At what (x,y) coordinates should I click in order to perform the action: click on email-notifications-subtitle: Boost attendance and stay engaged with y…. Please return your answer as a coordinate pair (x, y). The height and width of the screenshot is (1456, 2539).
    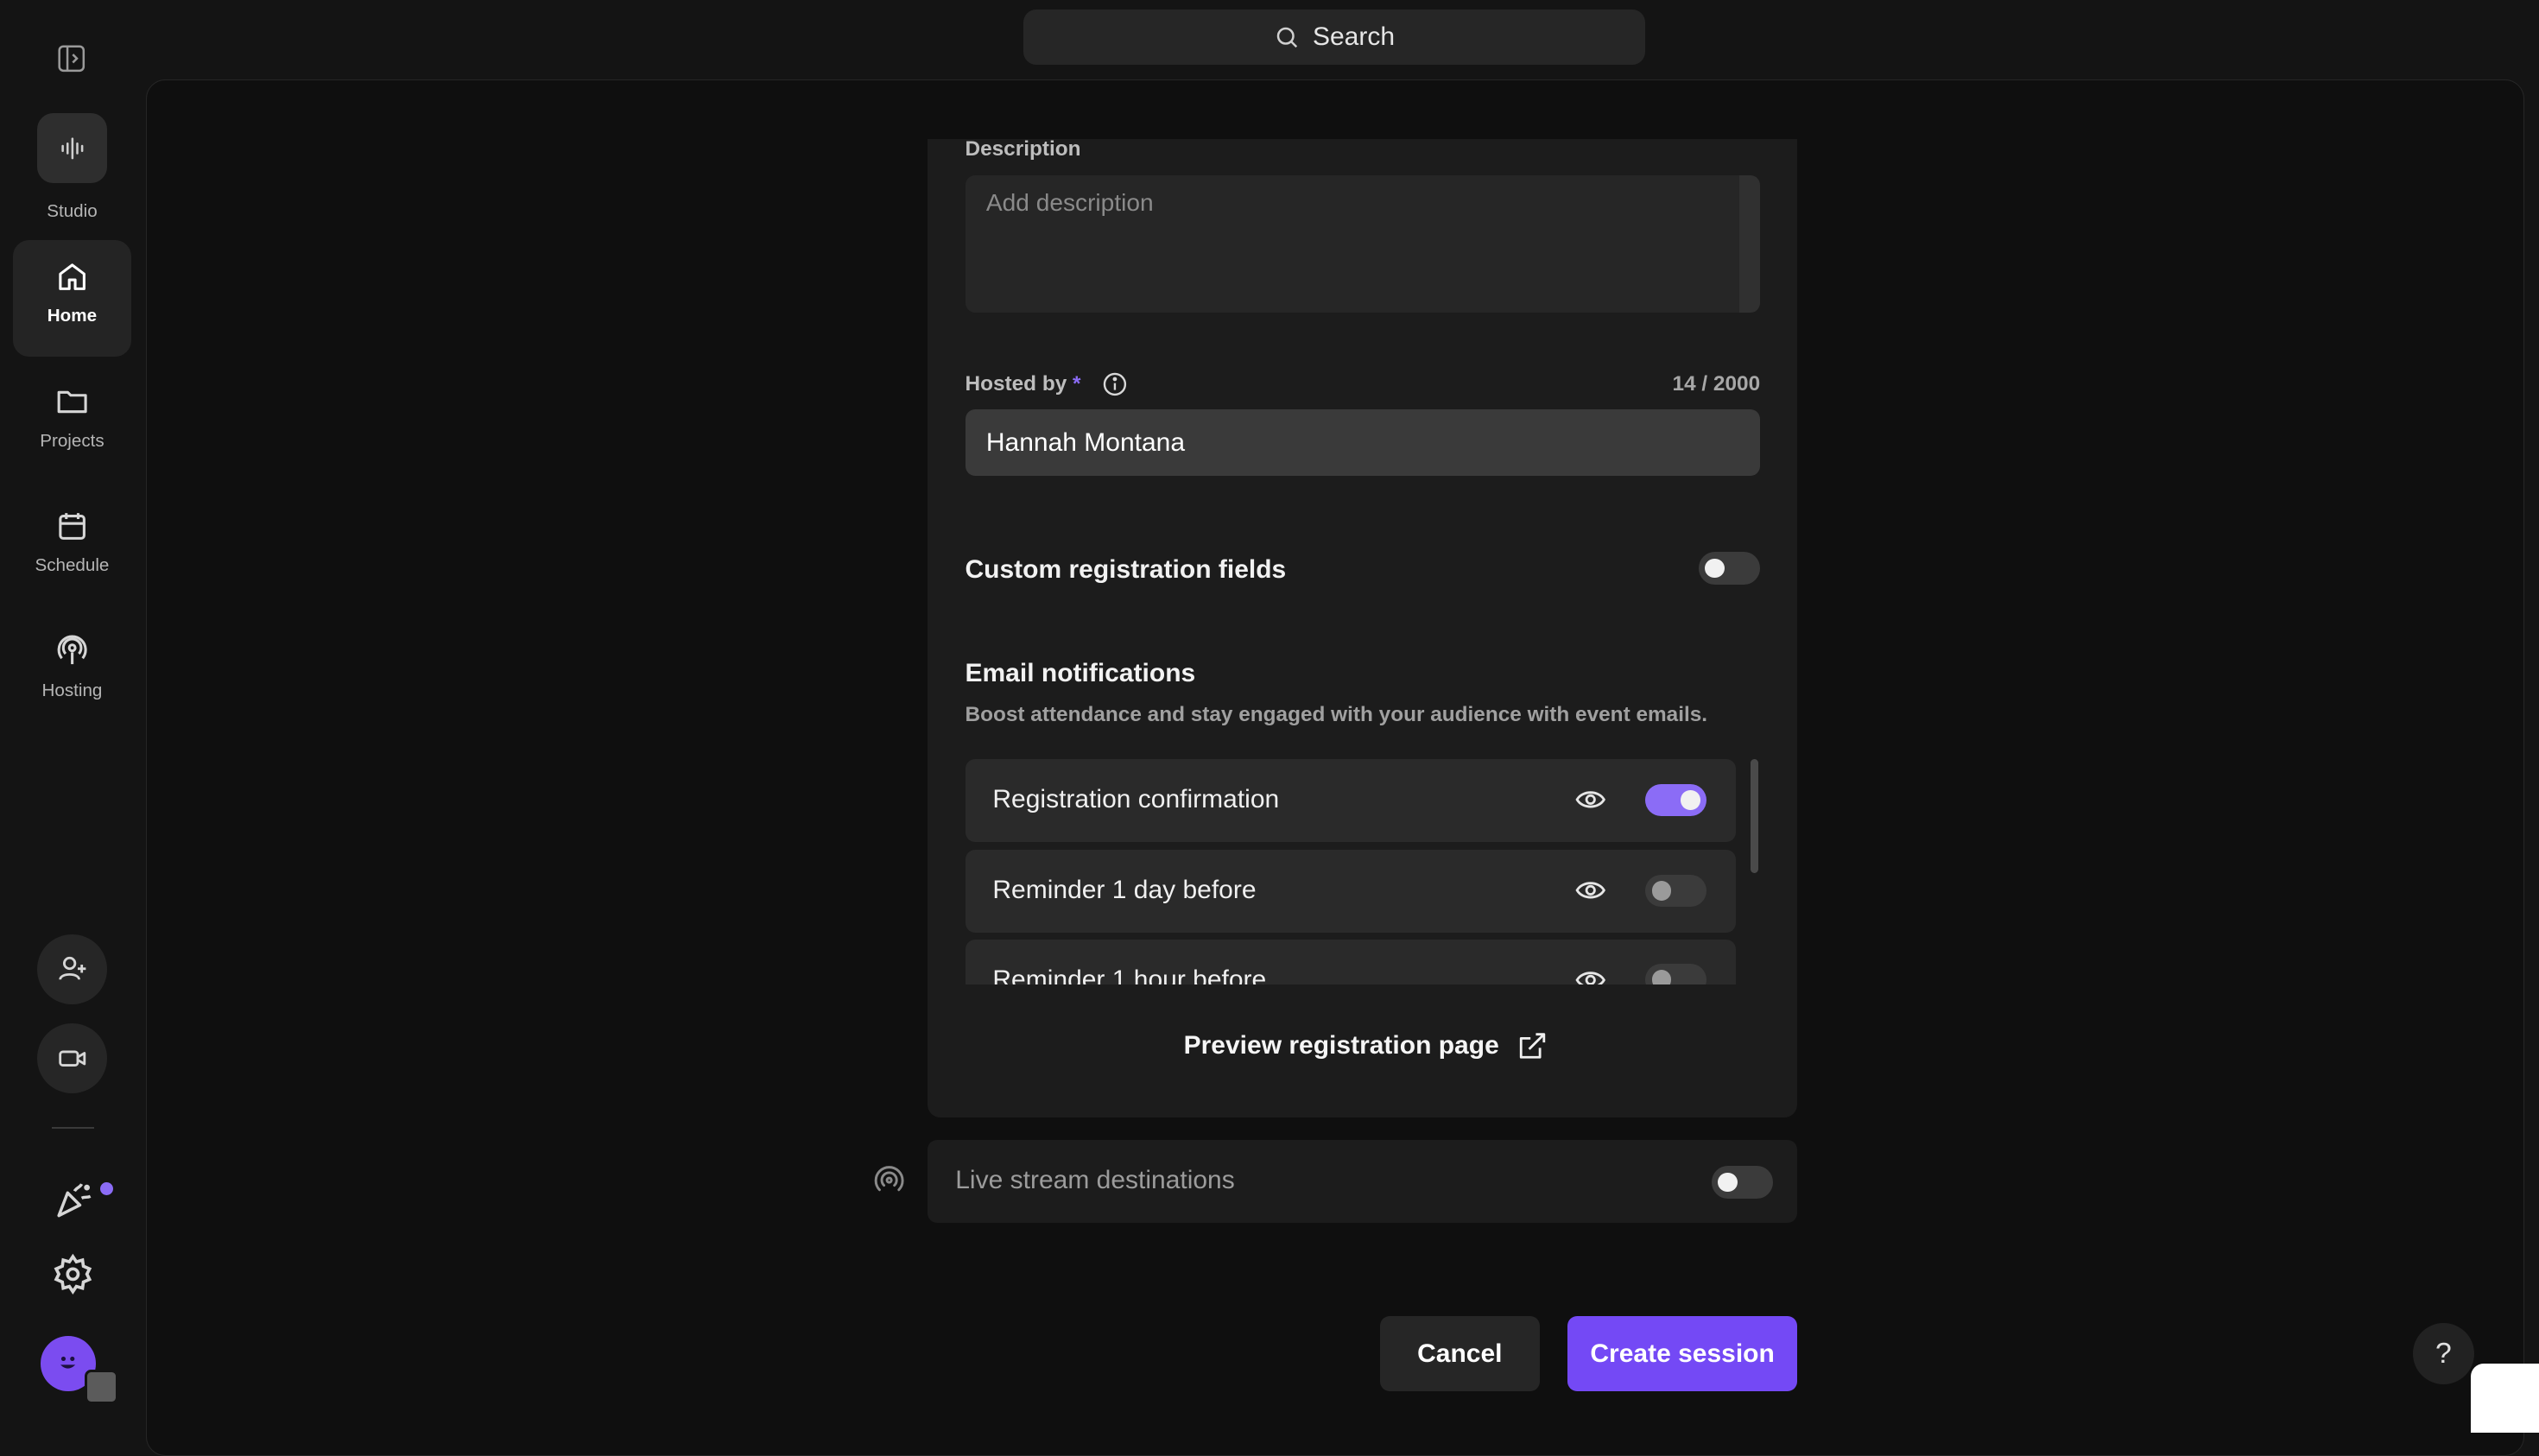
    Looking at the image, I should click on (1336, 714).